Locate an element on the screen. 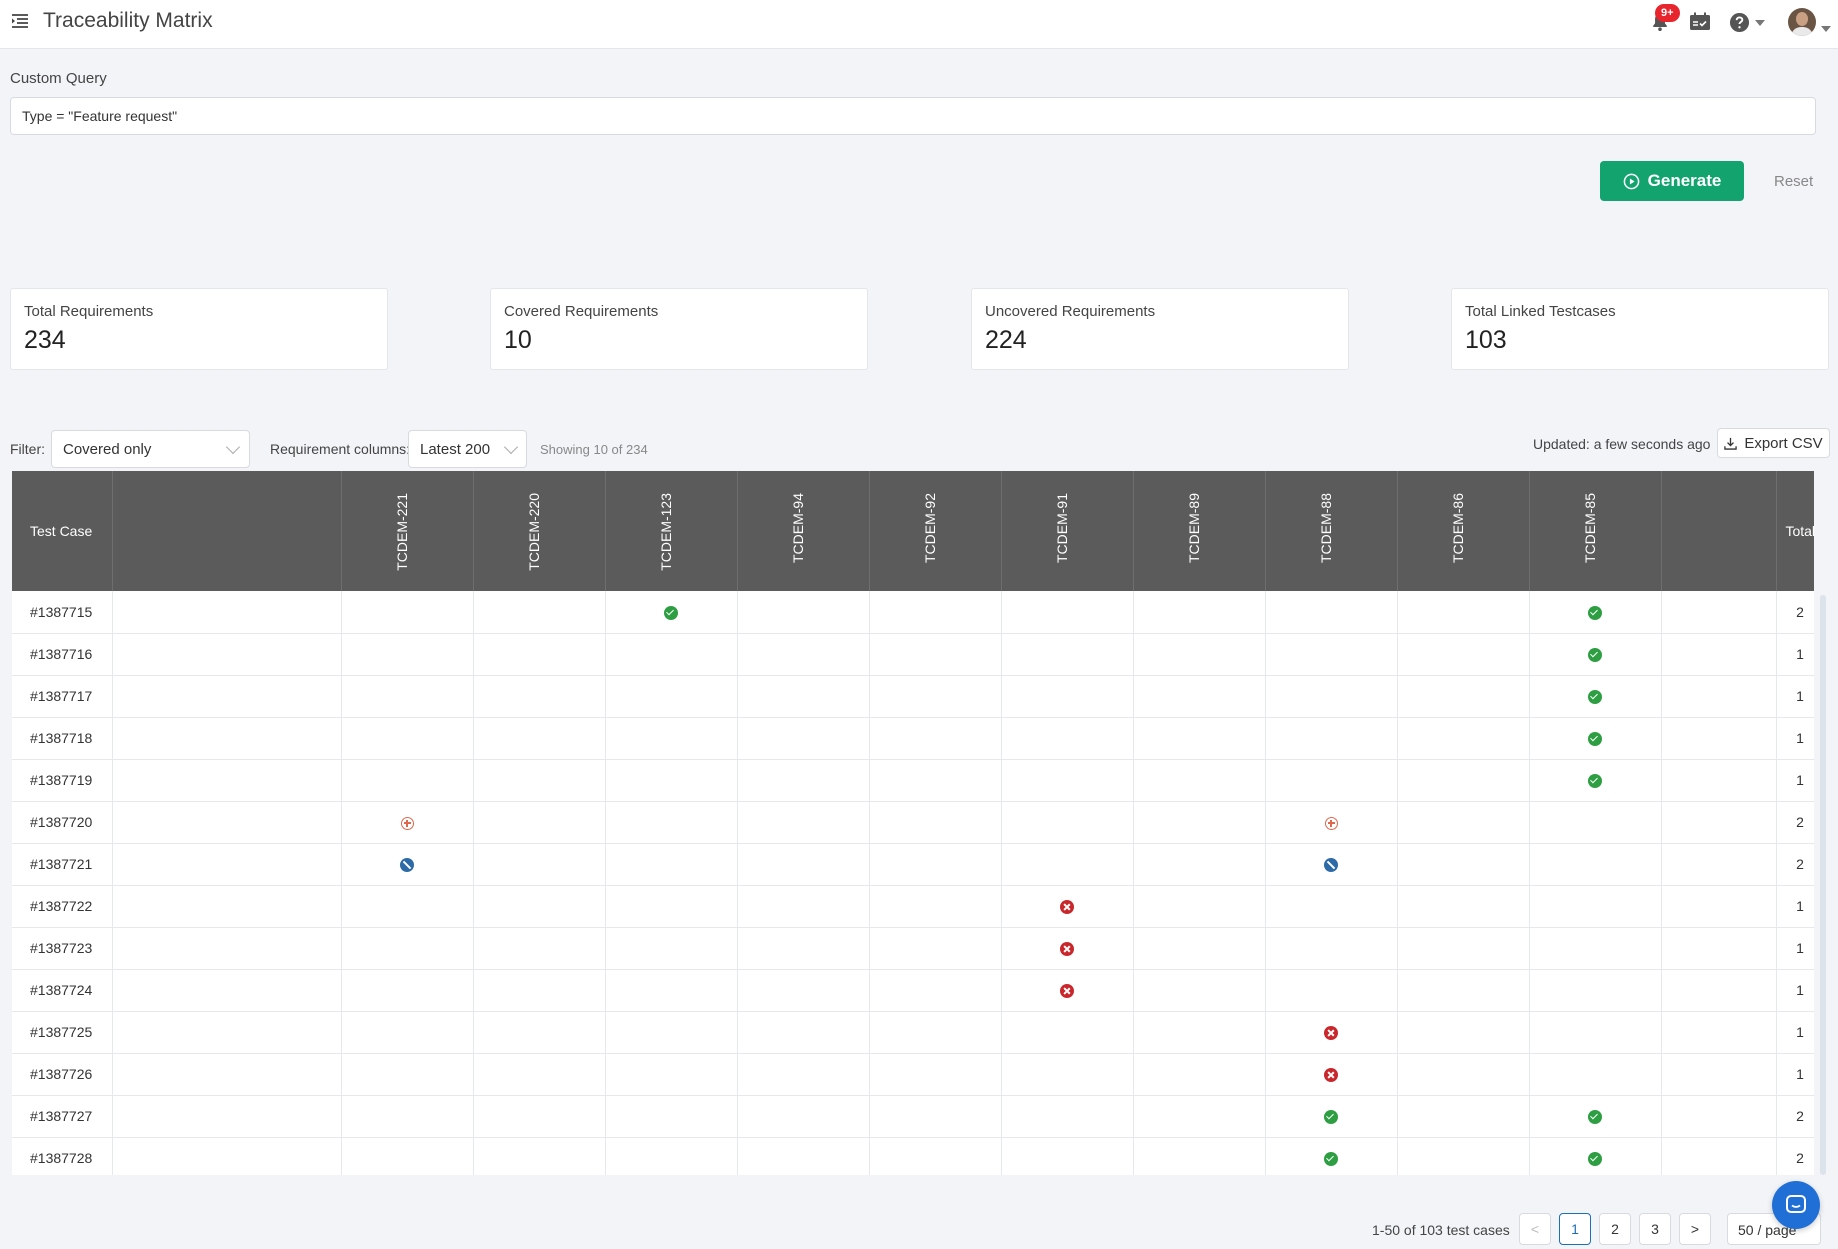 This screenshot has width=1838, height=1249. page-button-2: 2 is located at coordinates (1615, 1229).